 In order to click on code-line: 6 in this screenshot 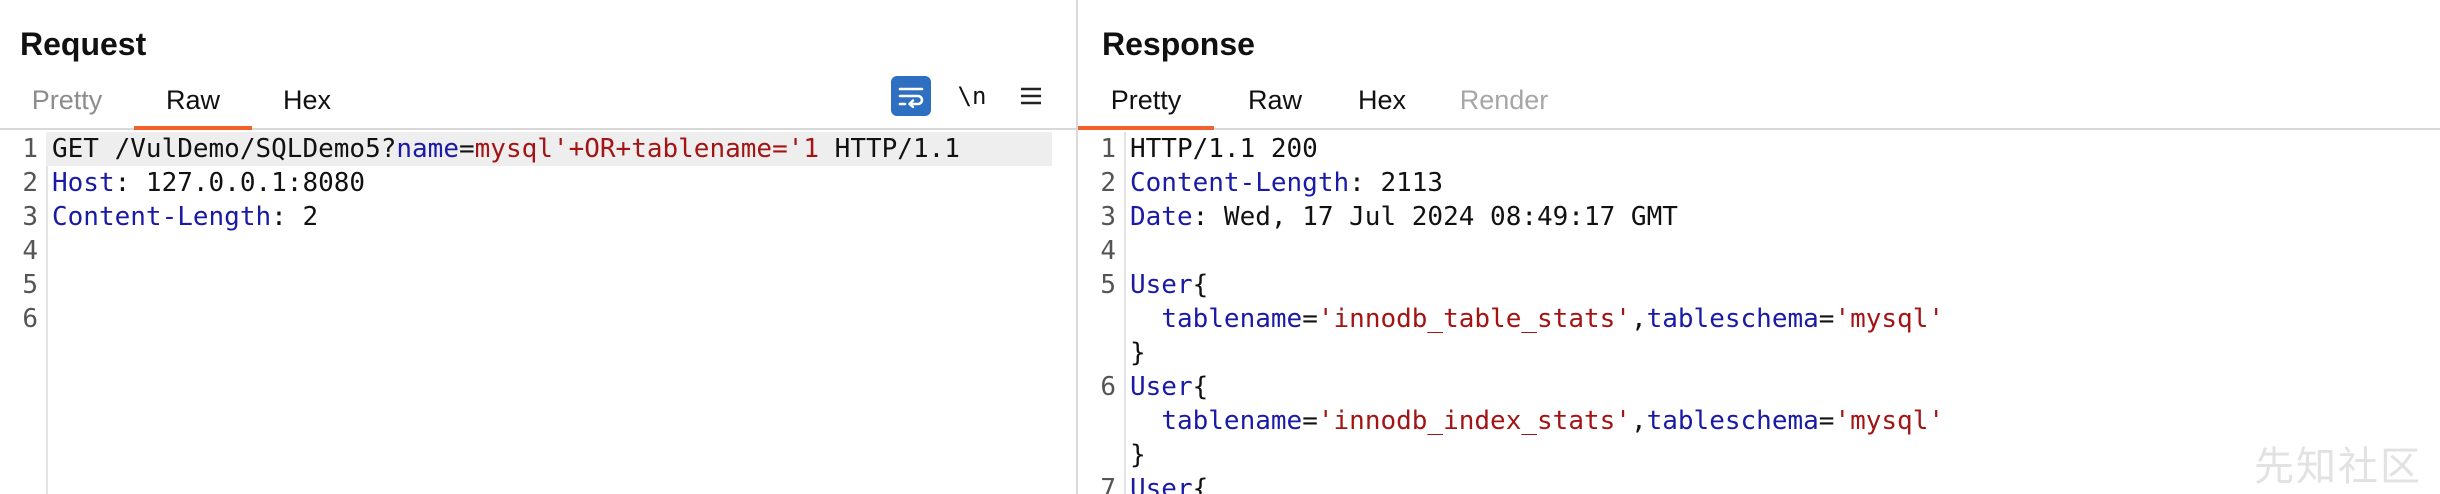, I will do `click(538, 319)`.